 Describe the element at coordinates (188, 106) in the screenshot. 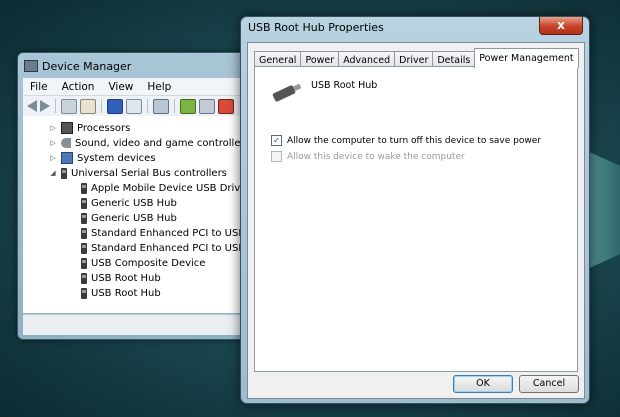

I see `update-driver-icon` at that location.